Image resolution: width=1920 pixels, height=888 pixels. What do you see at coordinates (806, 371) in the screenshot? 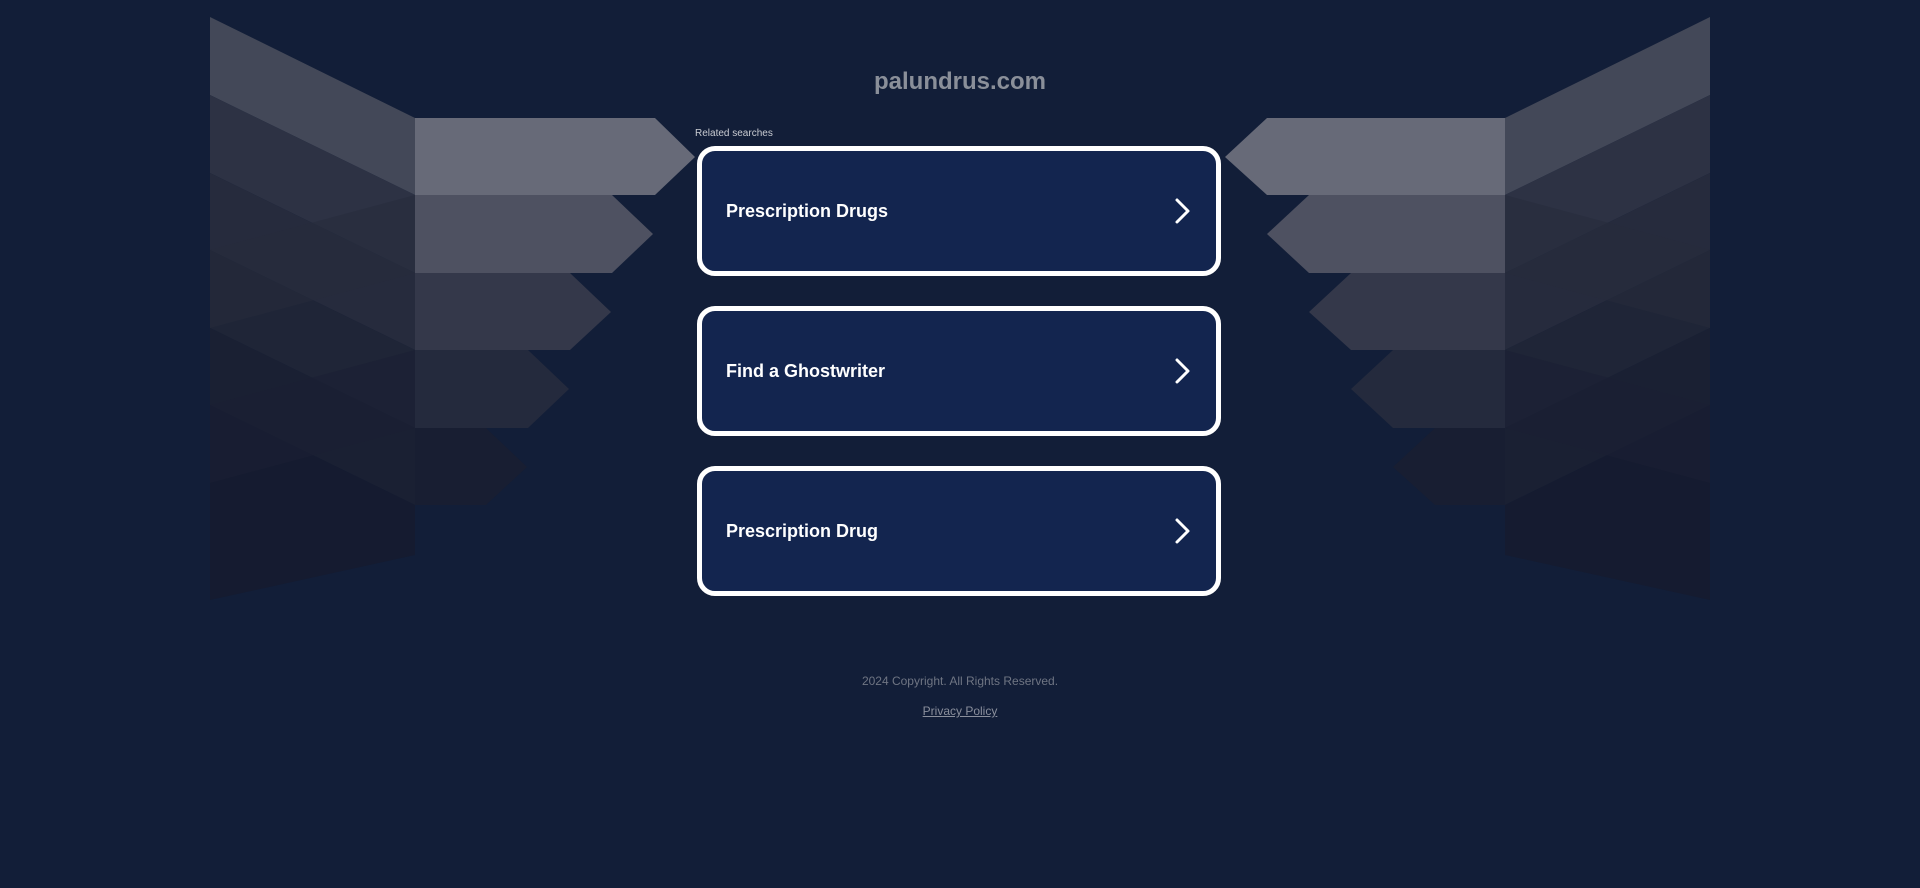
I see `related-search-label: Find a Ghostwriter` at bounding box center [806, 371].